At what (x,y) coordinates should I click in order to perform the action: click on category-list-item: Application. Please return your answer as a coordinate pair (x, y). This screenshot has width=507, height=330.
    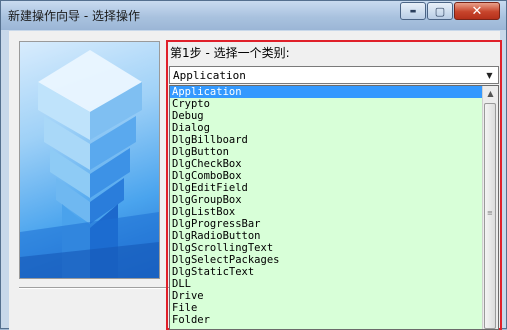
    Looking at the image, I should click on (326, 92).